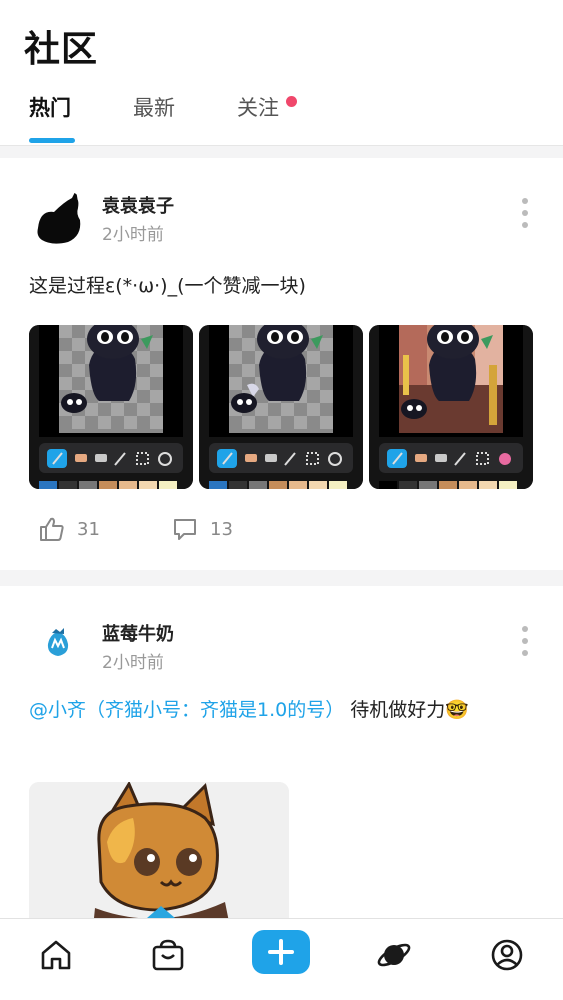  I want to click on planet-icon, so click(394, 955).